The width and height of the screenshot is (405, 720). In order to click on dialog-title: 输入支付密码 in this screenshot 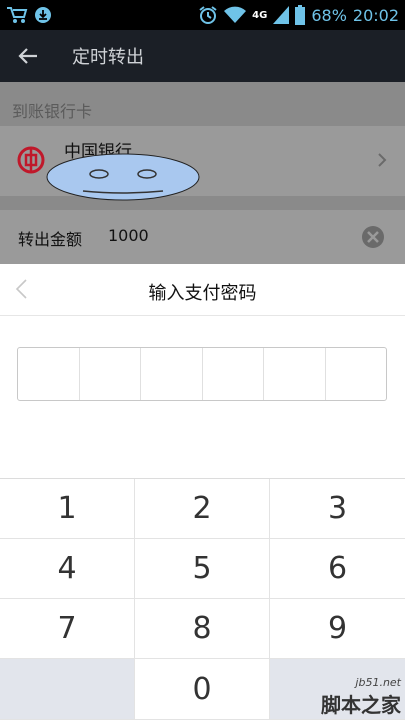, I will do `click(202, 293)`.